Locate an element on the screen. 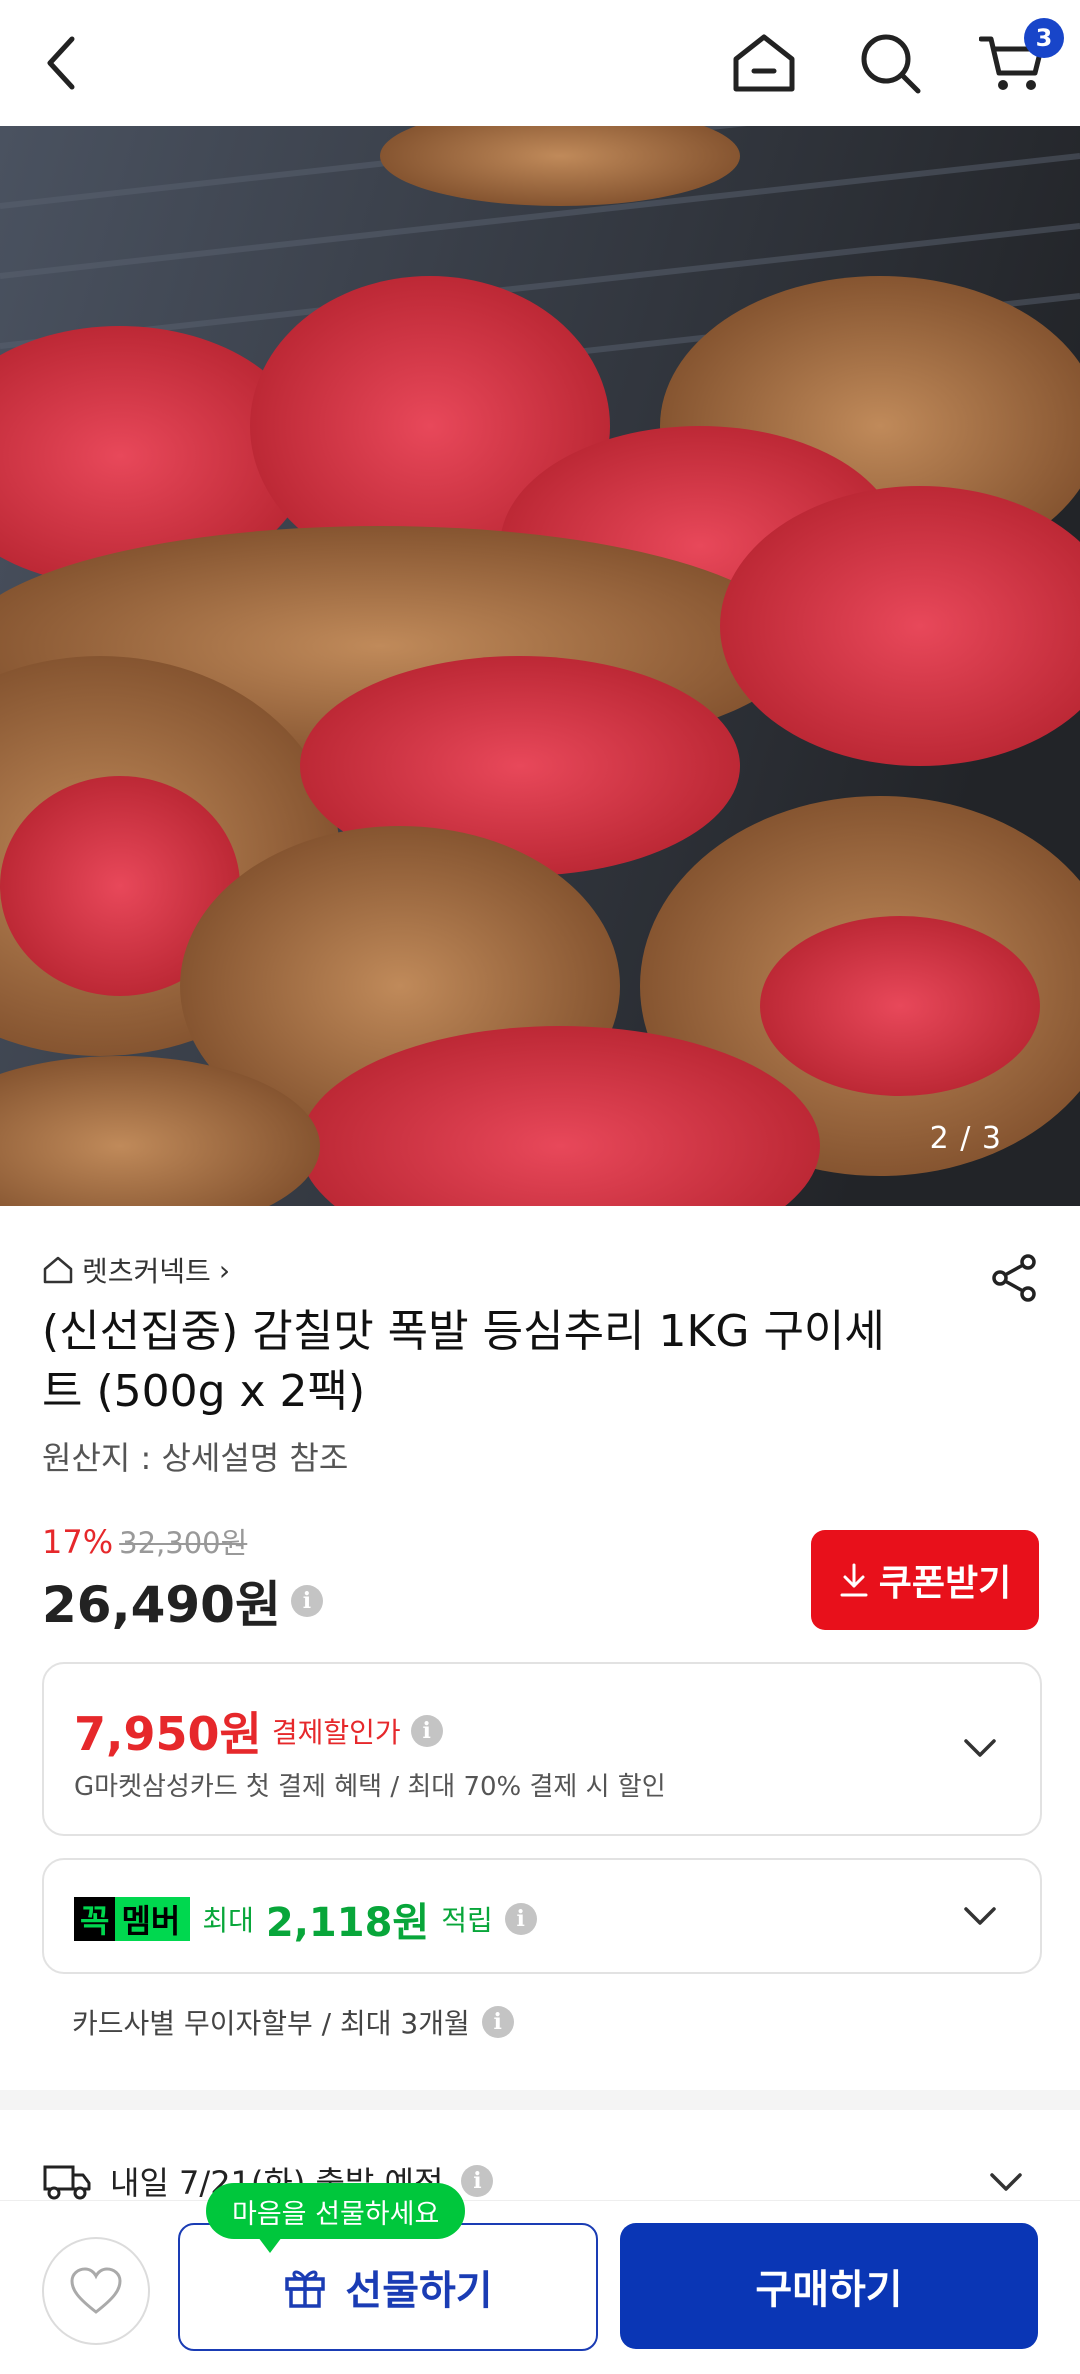 Image resolution: width=1080 pixels, height=2374 pixels. payment-discount-description: G마켓삼성카드 첫 결제 혜택 / 최대 70% 결제 시 할인 is located at coordinates (370, 1787).